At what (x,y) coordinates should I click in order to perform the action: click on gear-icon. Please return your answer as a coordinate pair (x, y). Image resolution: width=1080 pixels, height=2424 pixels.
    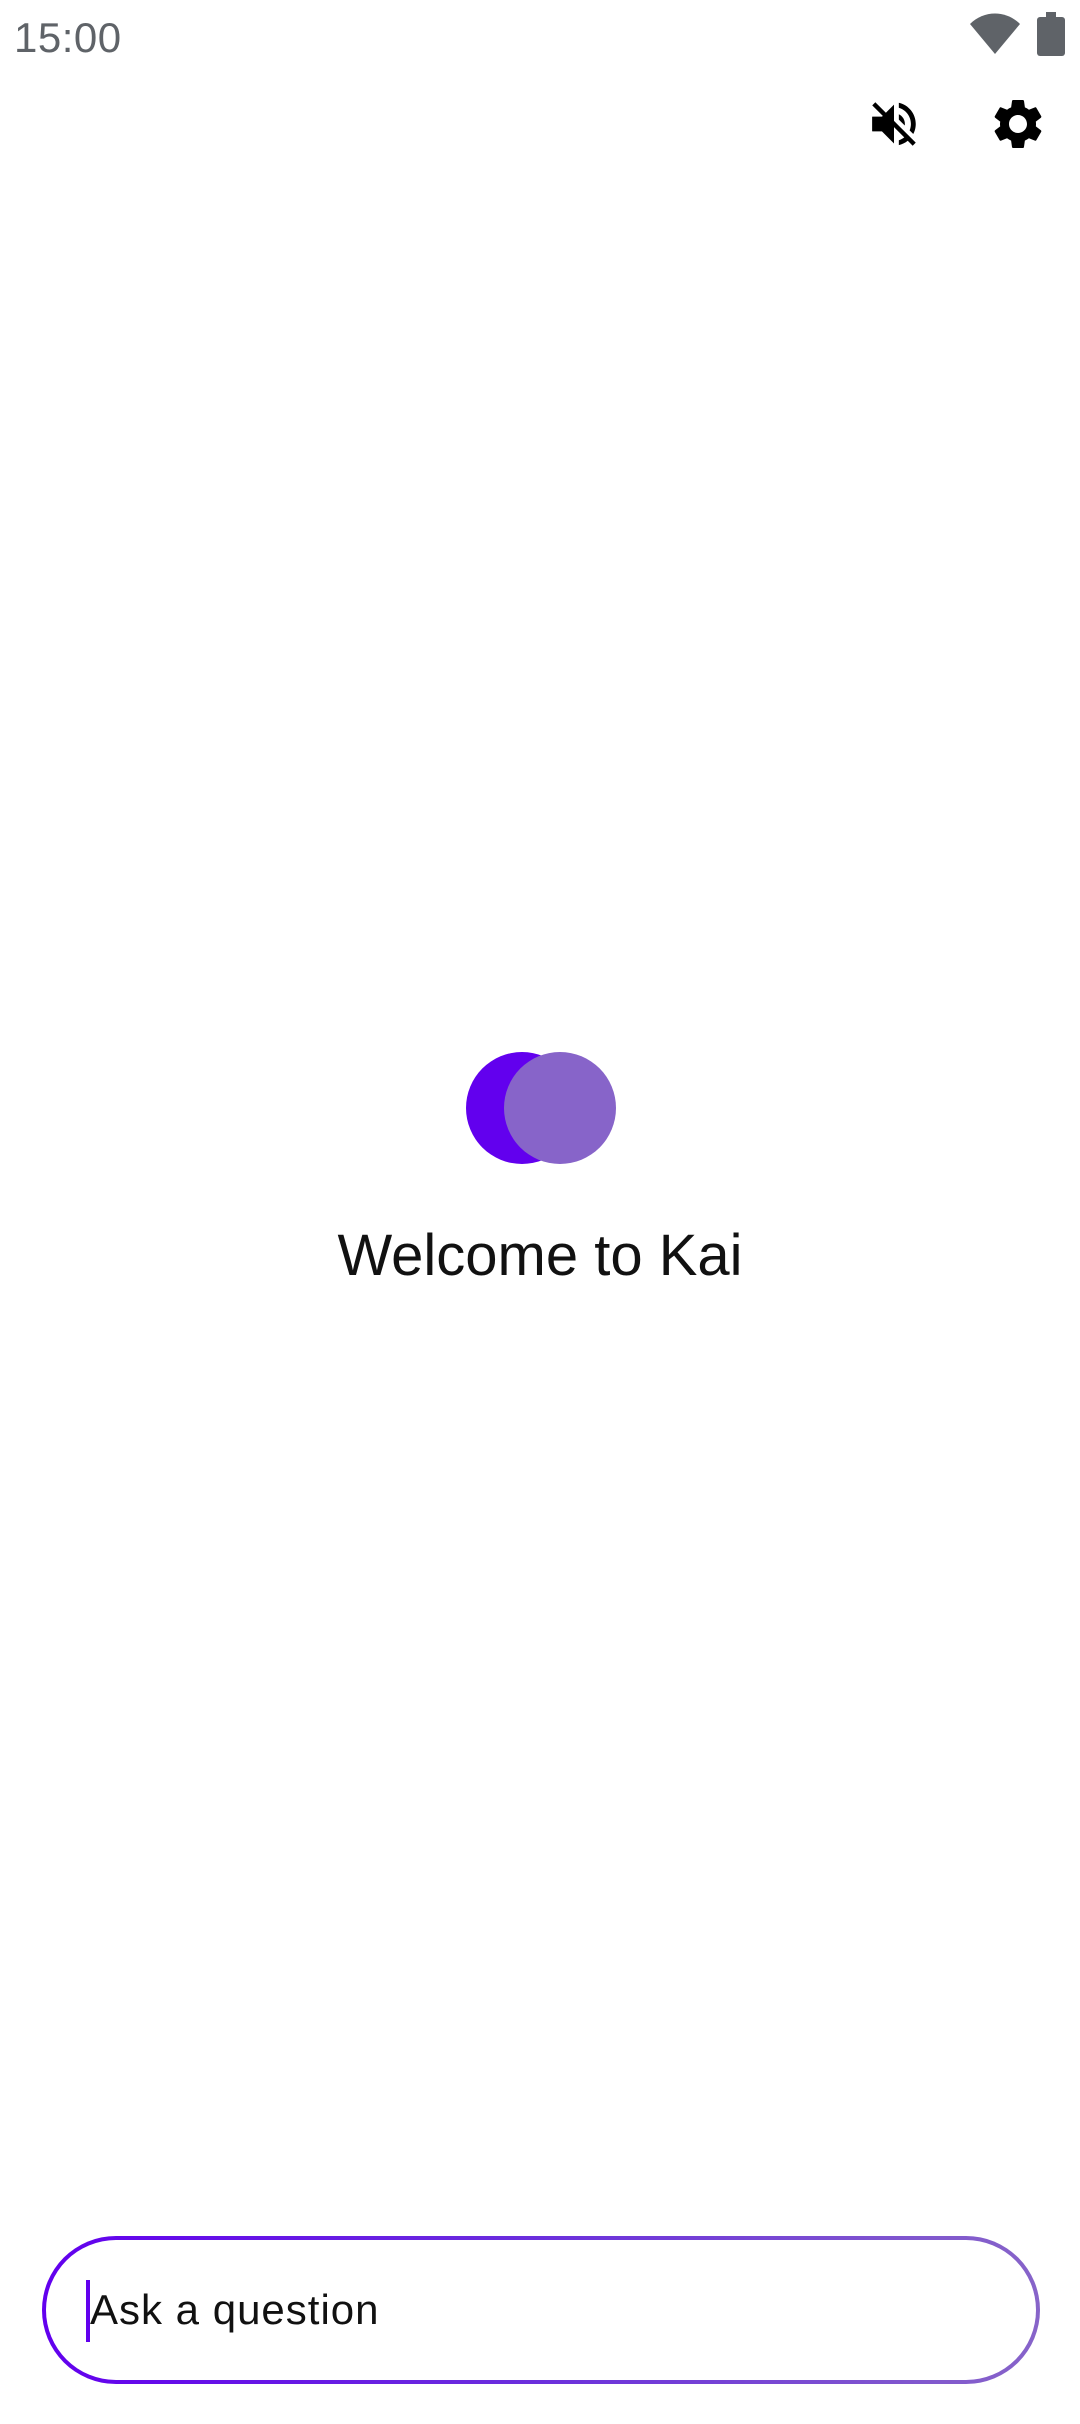
    Looking at the image, I should click on (1018, 126).